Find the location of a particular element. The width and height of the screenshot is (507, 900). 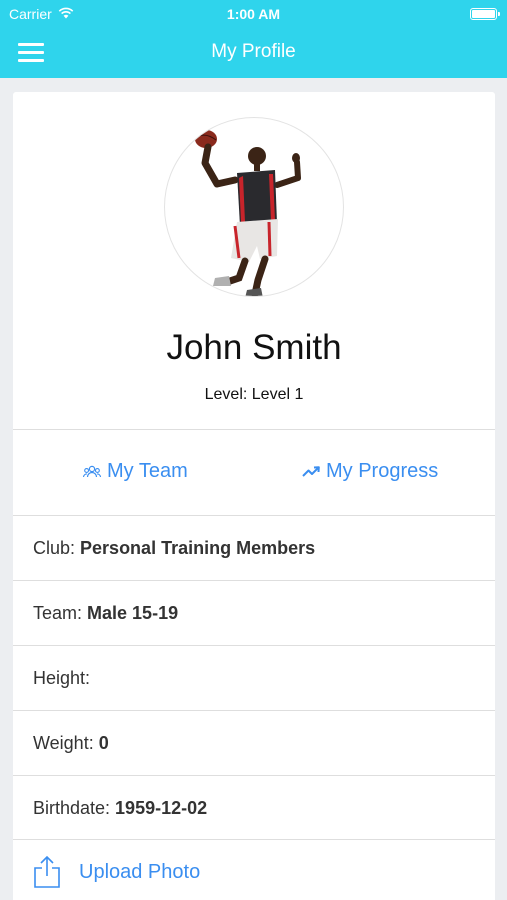

header: Carrier 1:00 AM My Profile is located at coordinates (253, 39).